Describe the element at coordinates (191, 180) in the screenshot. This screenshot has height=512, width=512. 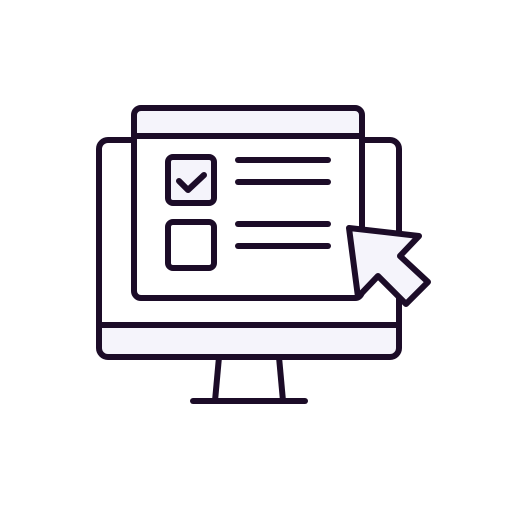
I see `checked-checkbox-icon` at that location.